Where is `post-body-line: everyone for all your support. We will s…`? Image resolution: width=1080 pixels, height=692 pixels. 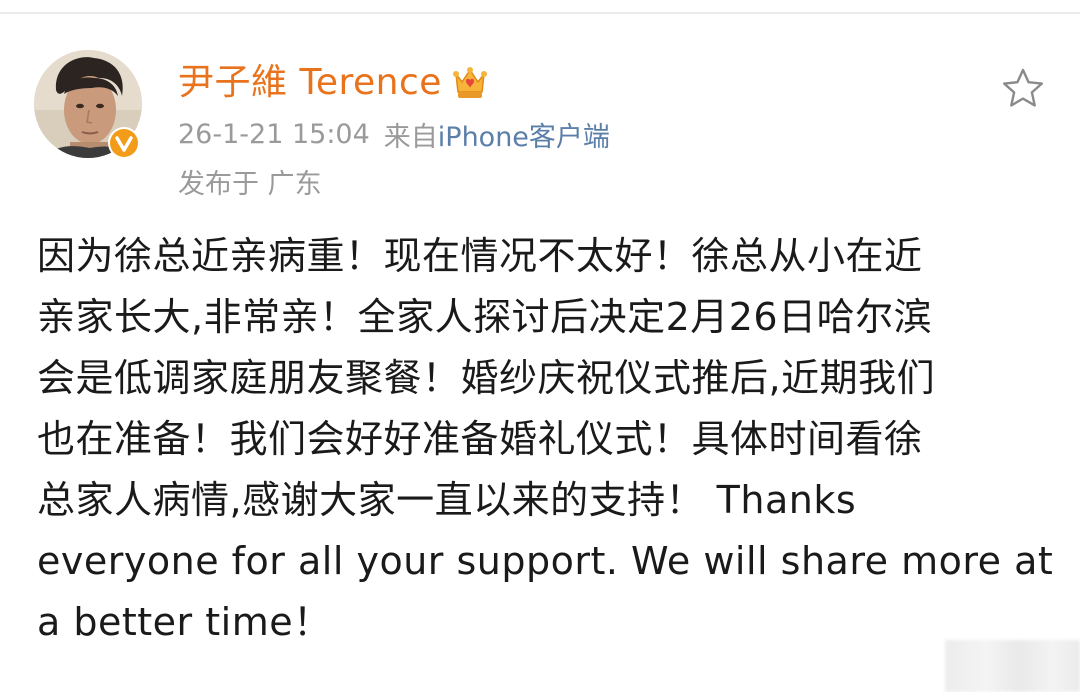 post-body-line: everyone for all your support. We will s… is located at coordinates (545, 561).